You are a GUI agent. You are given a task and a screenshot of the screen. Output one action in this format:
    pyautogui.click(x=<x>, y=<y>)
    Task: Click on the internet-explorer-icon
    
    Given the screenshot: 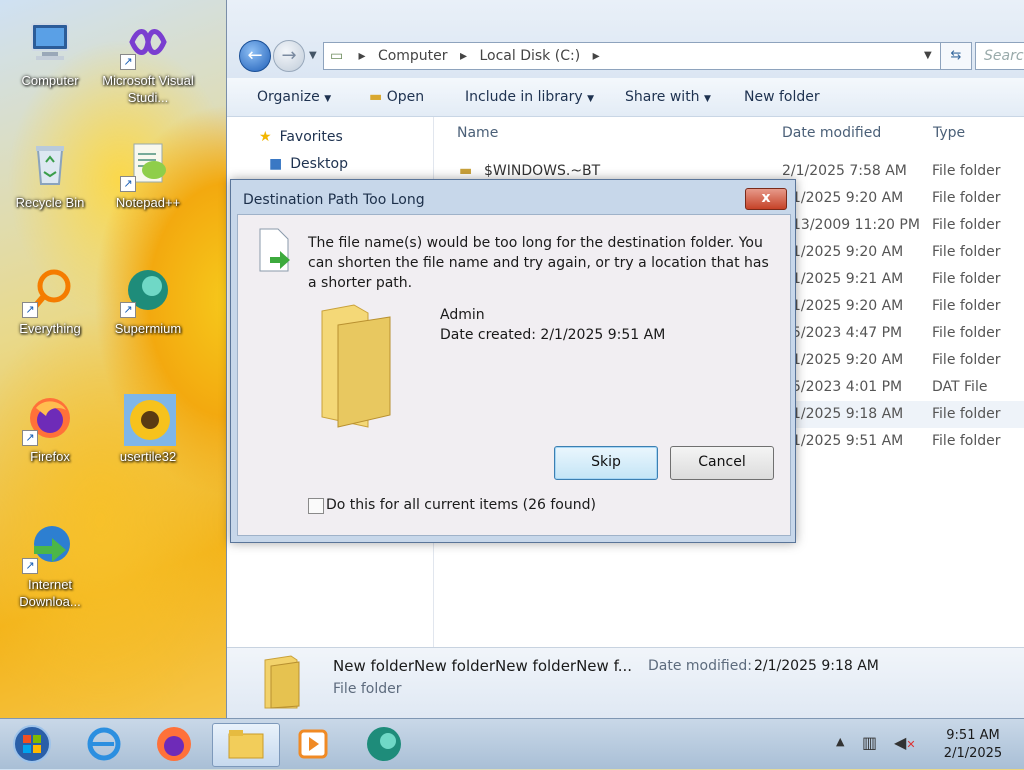 What is the action you would take?
    pyautogui.click(x=104, y=744)
    